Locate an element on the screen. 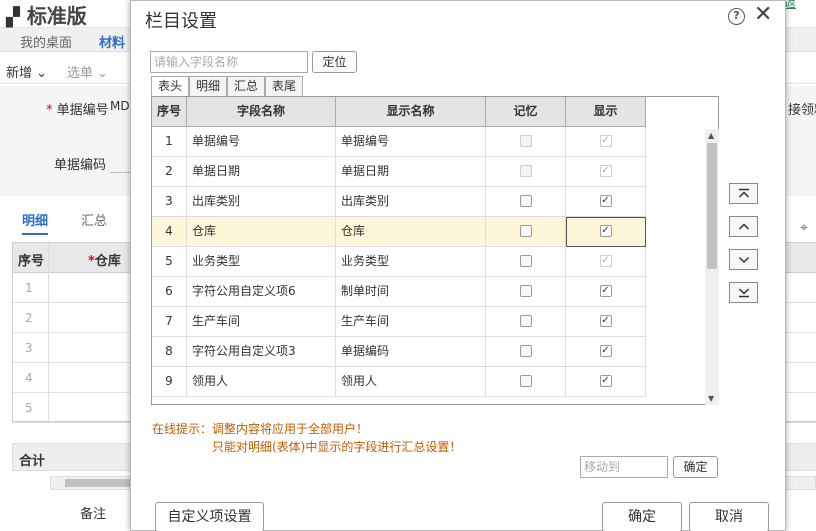 The height and width of the screenshot is (531, 816). new-button: 新增 ⌄ is located at coordinates (26, 71).